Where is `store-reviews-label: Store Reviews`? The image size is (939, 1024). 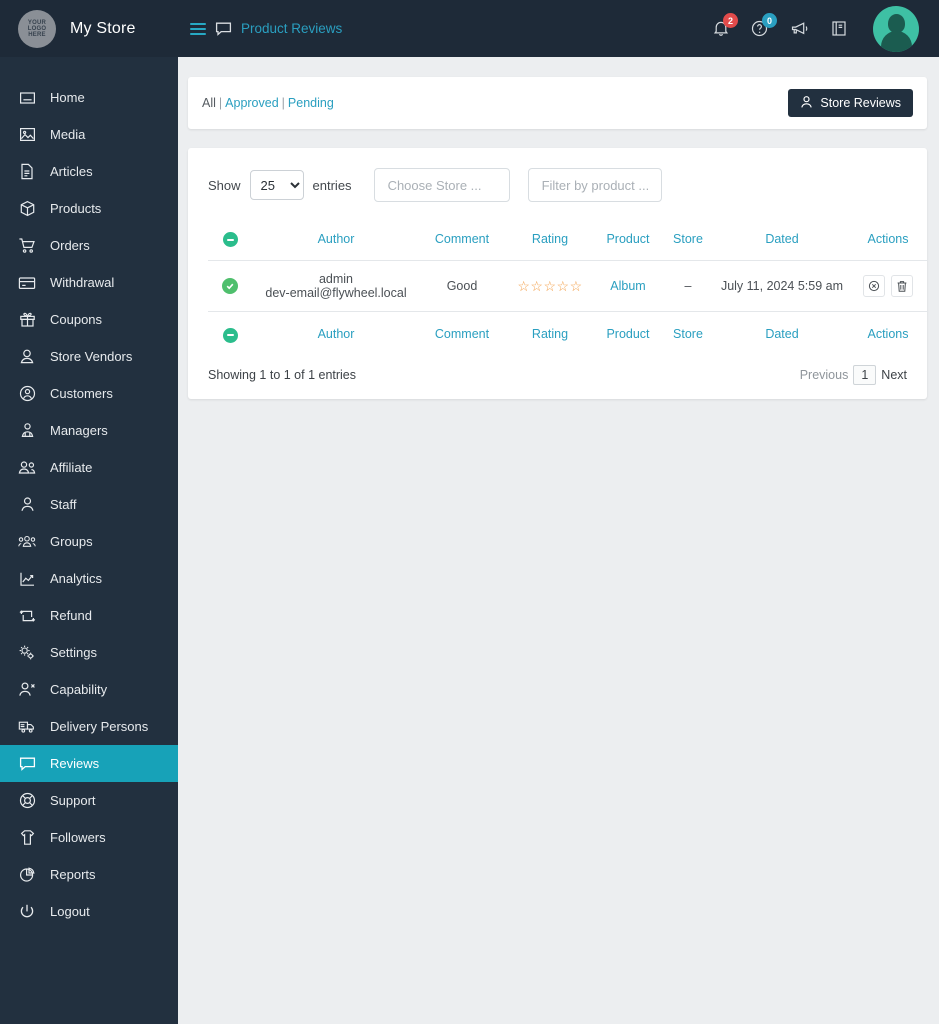
store-reviews-label: Store Reviews is located at coordinates (860, 103).